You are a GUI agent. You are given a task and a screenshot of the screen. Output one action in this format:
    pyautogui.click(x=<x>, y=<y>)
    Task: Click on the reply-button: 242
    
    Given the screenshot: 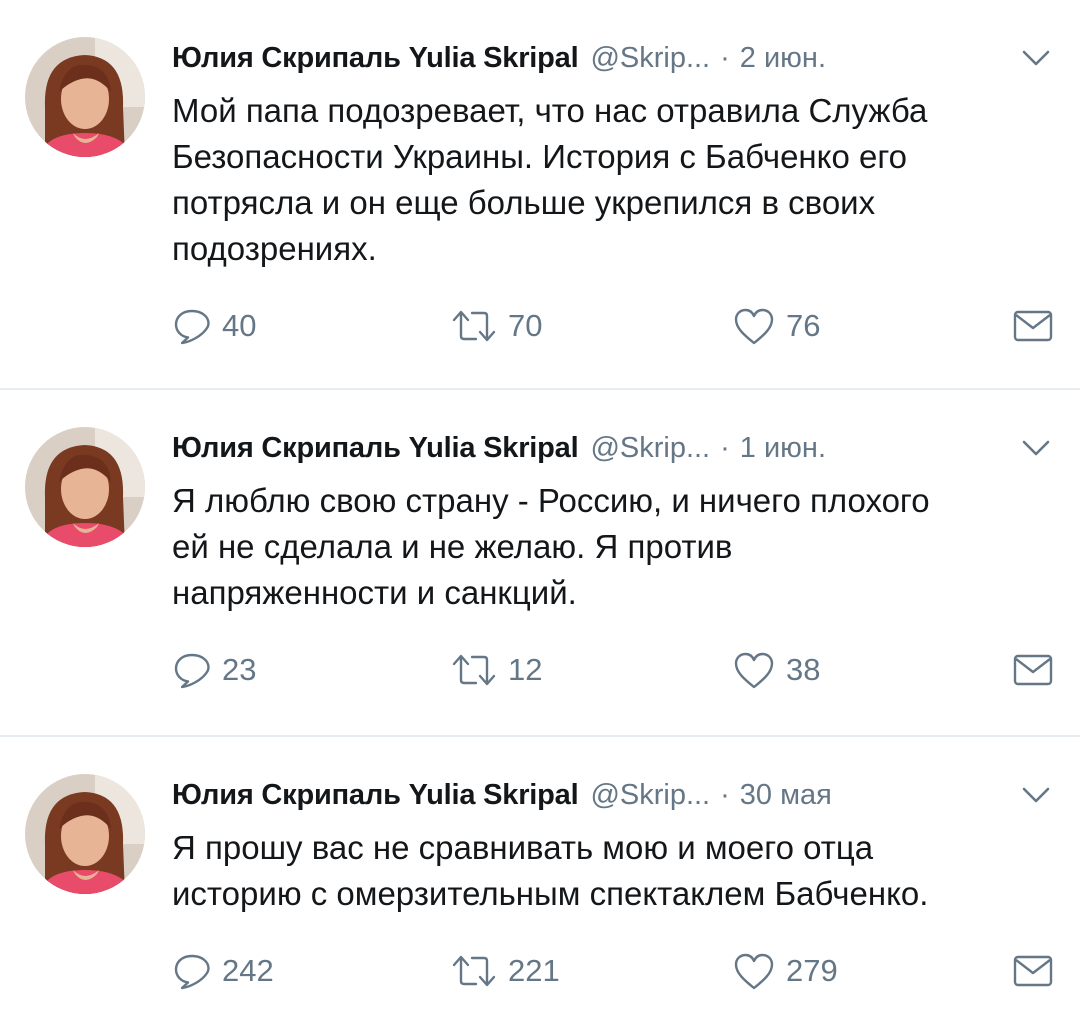 What is the action you would take?
    pyautogui.click(x=223, y=971)
    